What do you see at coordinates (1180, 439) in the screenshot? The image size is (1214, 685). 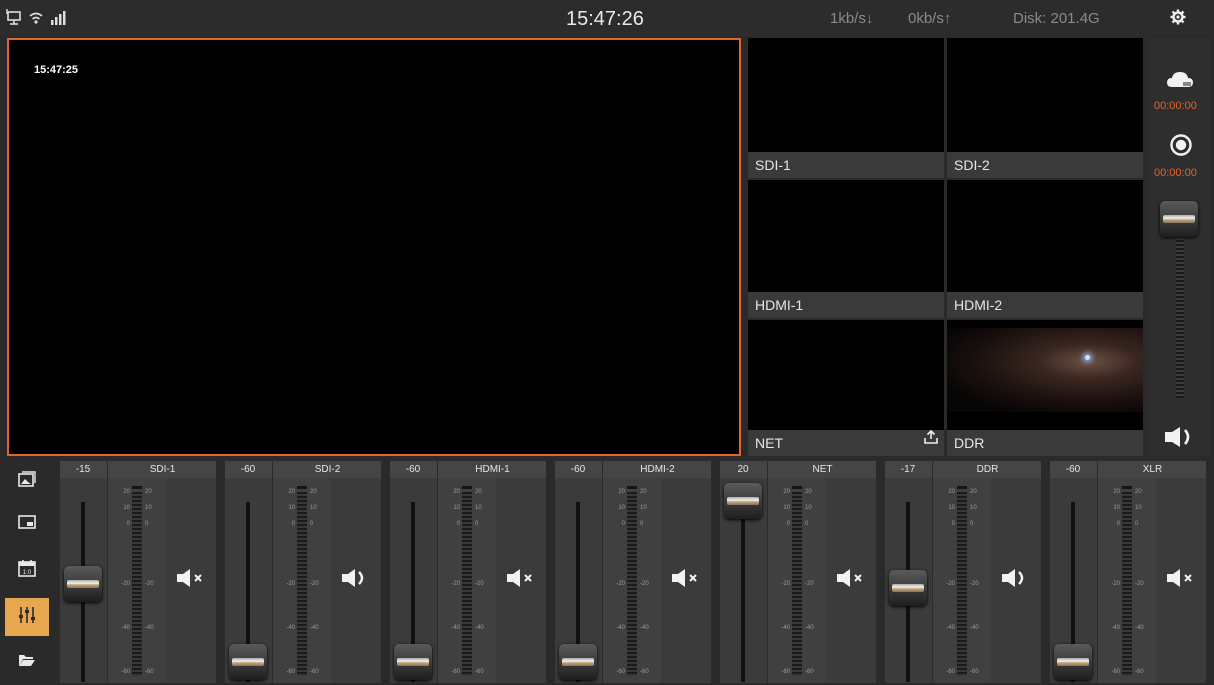 I see `speaker-icon` at bounding box center [1180, 439].